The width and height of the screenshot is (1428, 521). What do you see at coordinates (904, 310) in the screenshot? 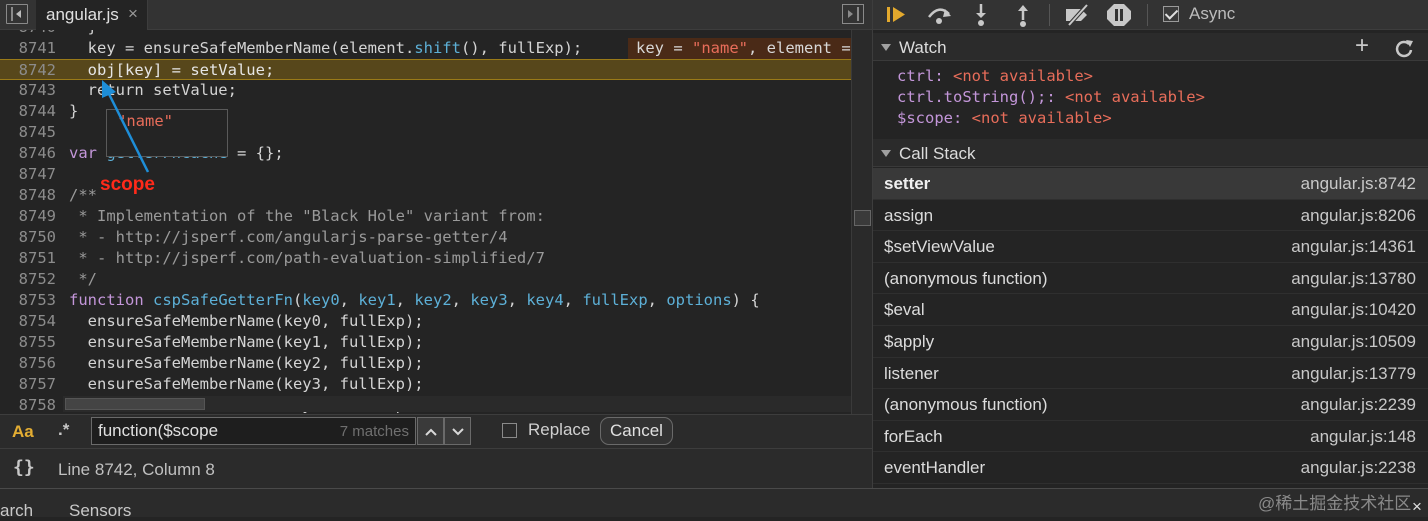
I see `frame-function-name: $eval` at bounding box center [904, 310].